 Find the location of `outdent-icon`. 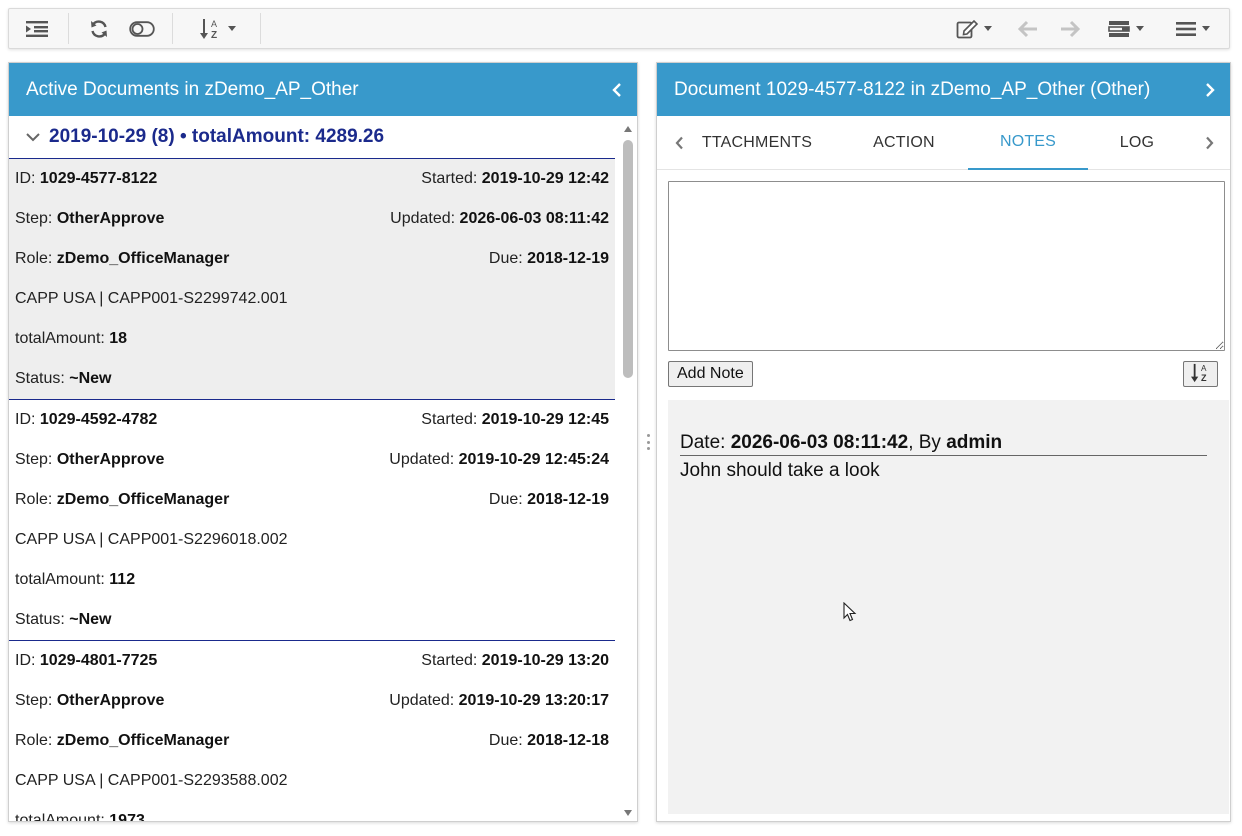

outdent-icon is located at coordinates (37, 29).